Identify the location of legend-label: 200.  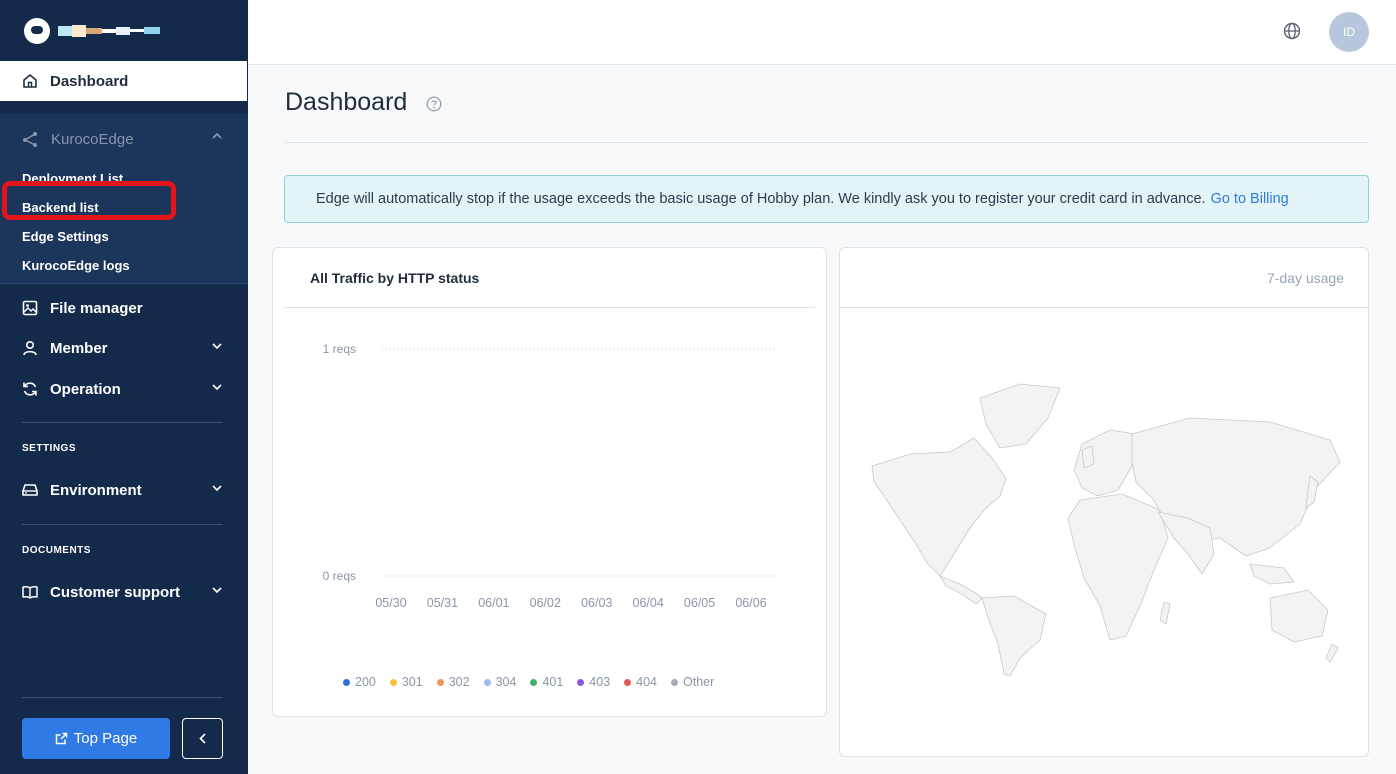
(365, 682).